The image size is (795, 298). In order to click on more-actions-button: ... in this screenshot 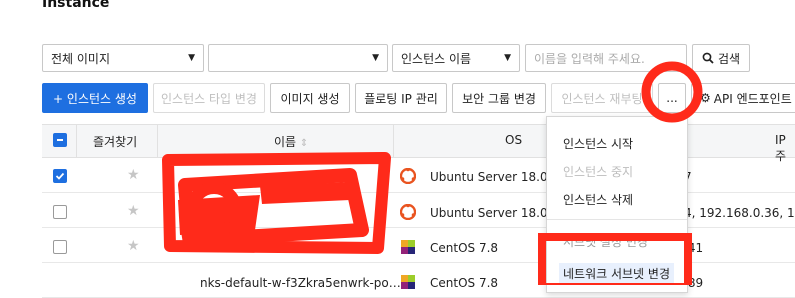, I will do `click(672, 98)`.